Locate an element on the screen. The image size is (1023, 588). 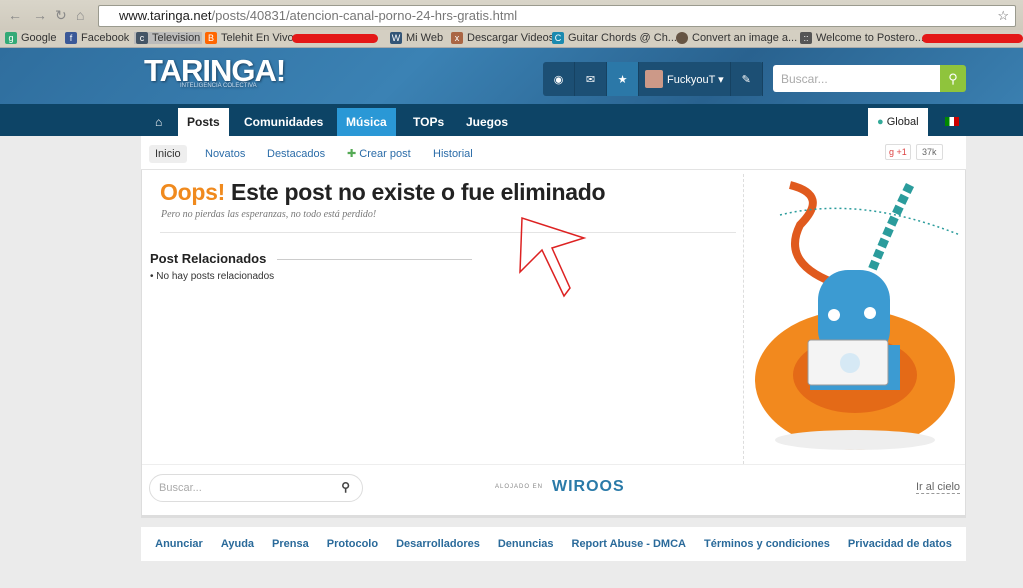
tv-icon: c is located at coordinates (142, 38).